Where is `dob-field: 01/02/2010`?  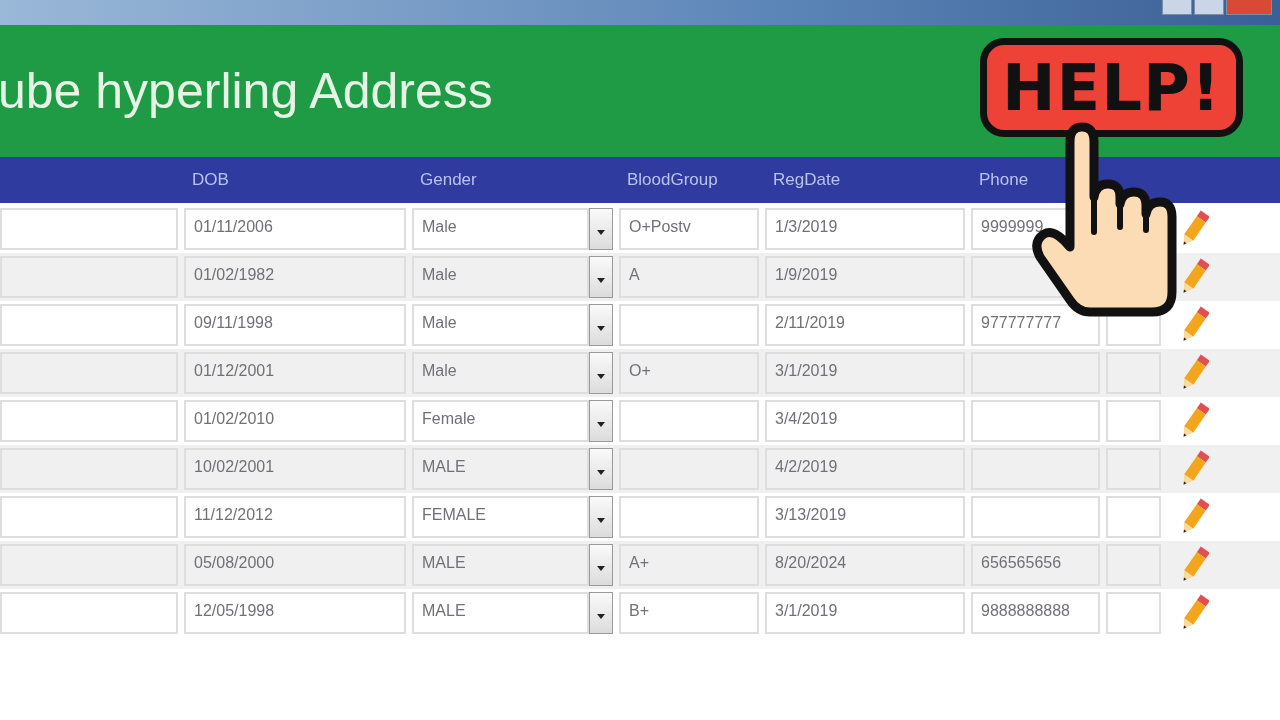 dob-field: 01/02/2010 is located at coordinates (295, 421).